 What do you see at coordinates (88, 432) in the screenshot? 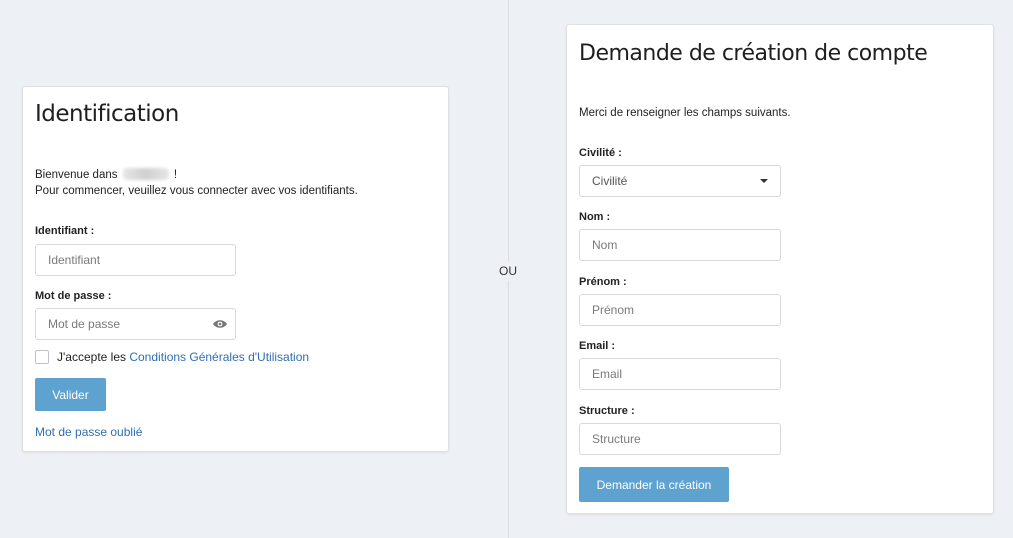
I see `forgot-password-link: Mot de passe oublié` at bounding box center [88, 432].